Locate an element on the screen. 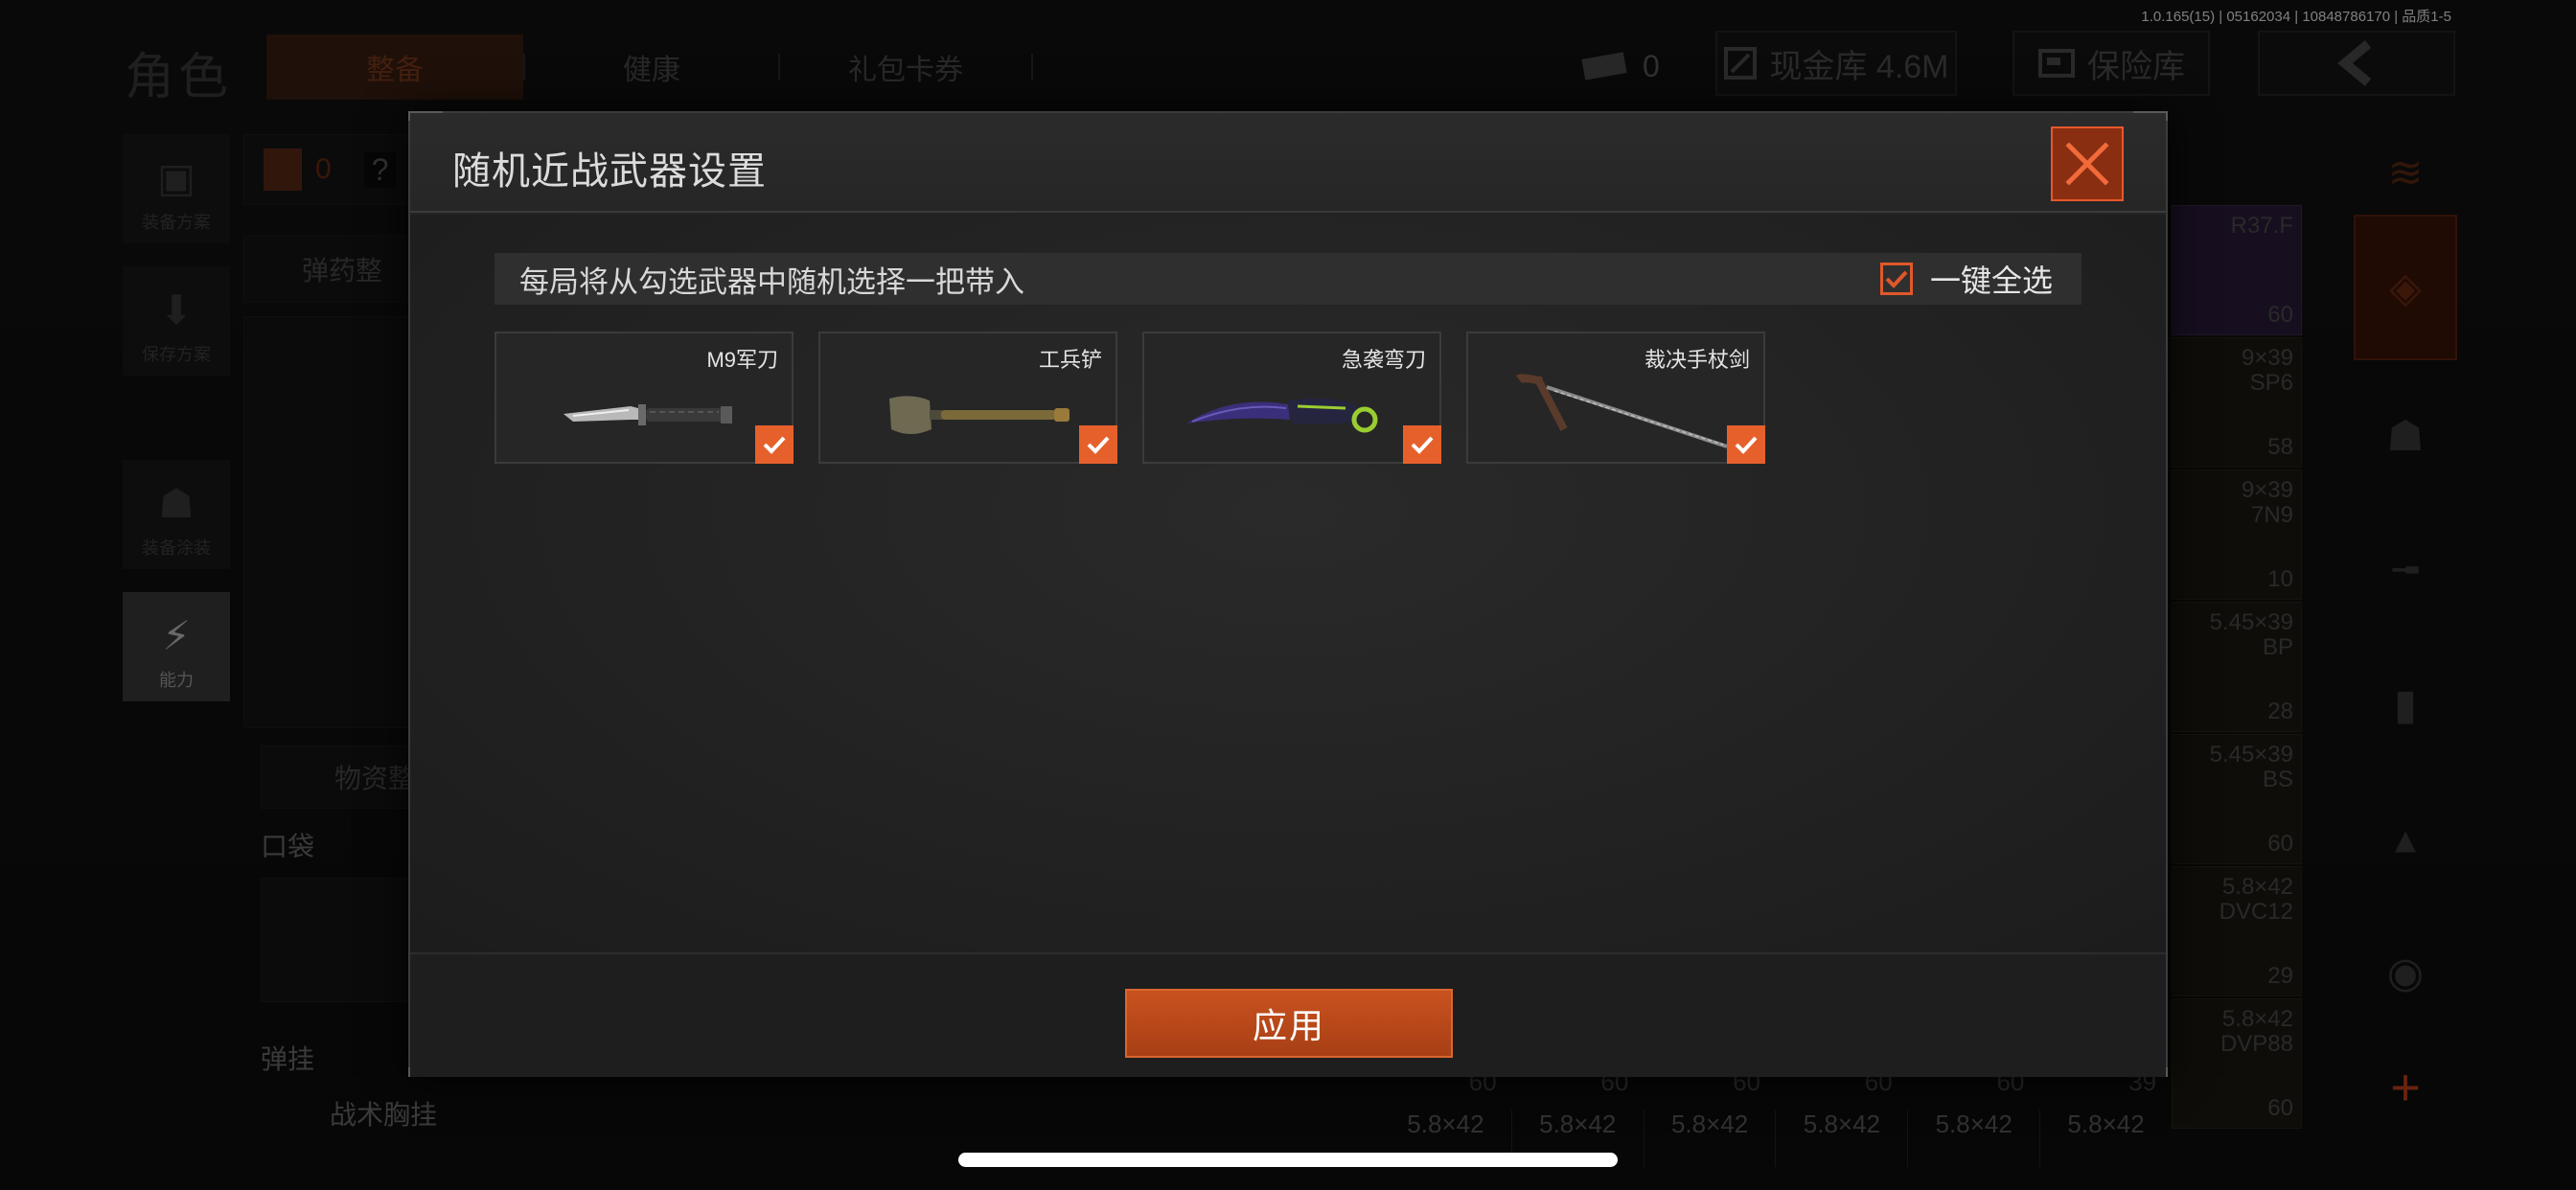 The image size is (2576, 1190). home-indicator is located at coordinates (1288, 1160).